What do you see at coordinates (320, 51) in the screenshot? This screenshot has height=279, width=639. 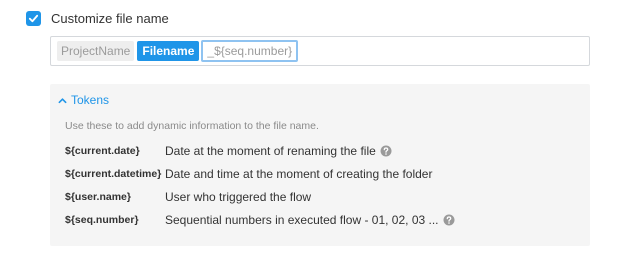 I see `file-name-input: ProjectName Filename _${seq.number}` at bounding box center [320, 51].